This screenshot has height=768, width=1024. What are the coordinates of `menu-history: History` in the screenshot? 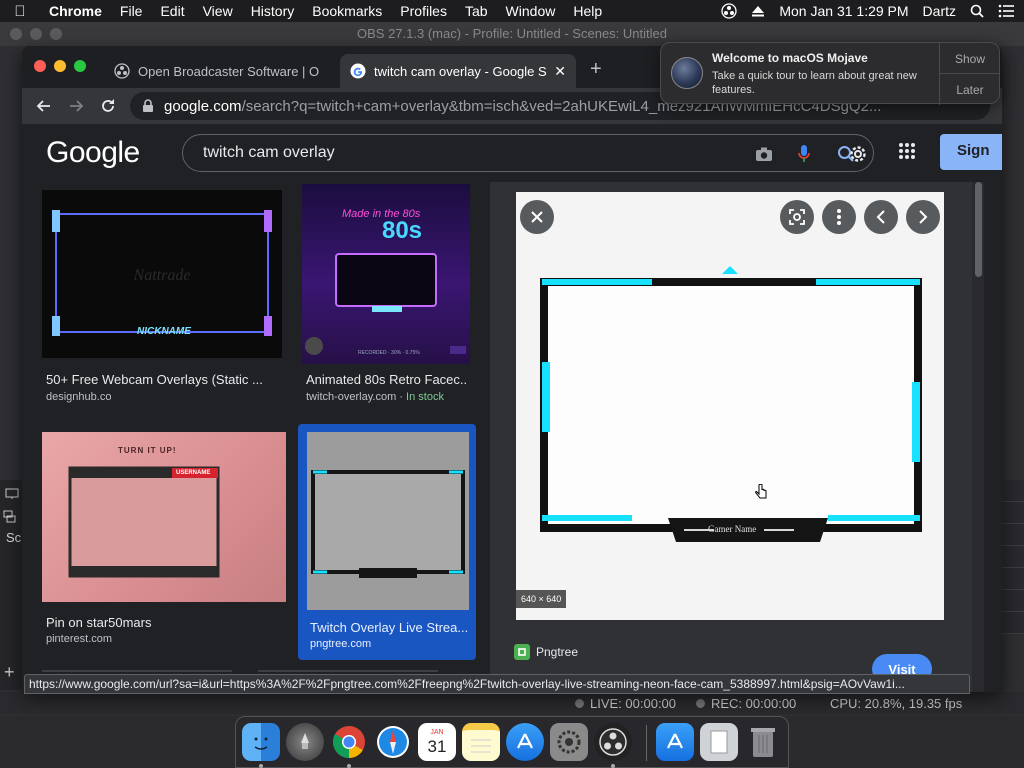 It's located at (273, 11).